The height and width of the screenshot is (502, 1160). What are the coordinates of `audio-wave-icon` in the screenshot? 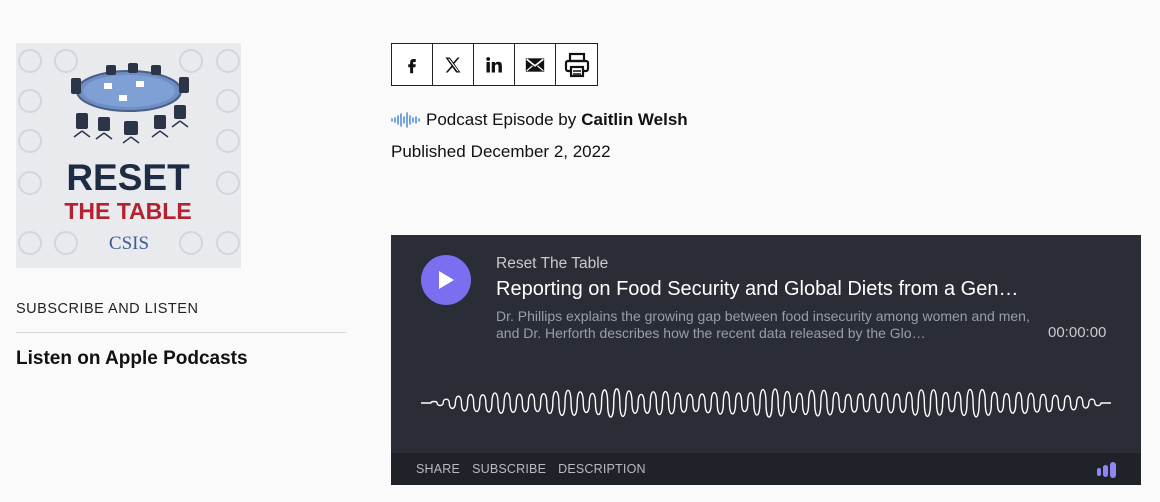 It's located at (405, 120).